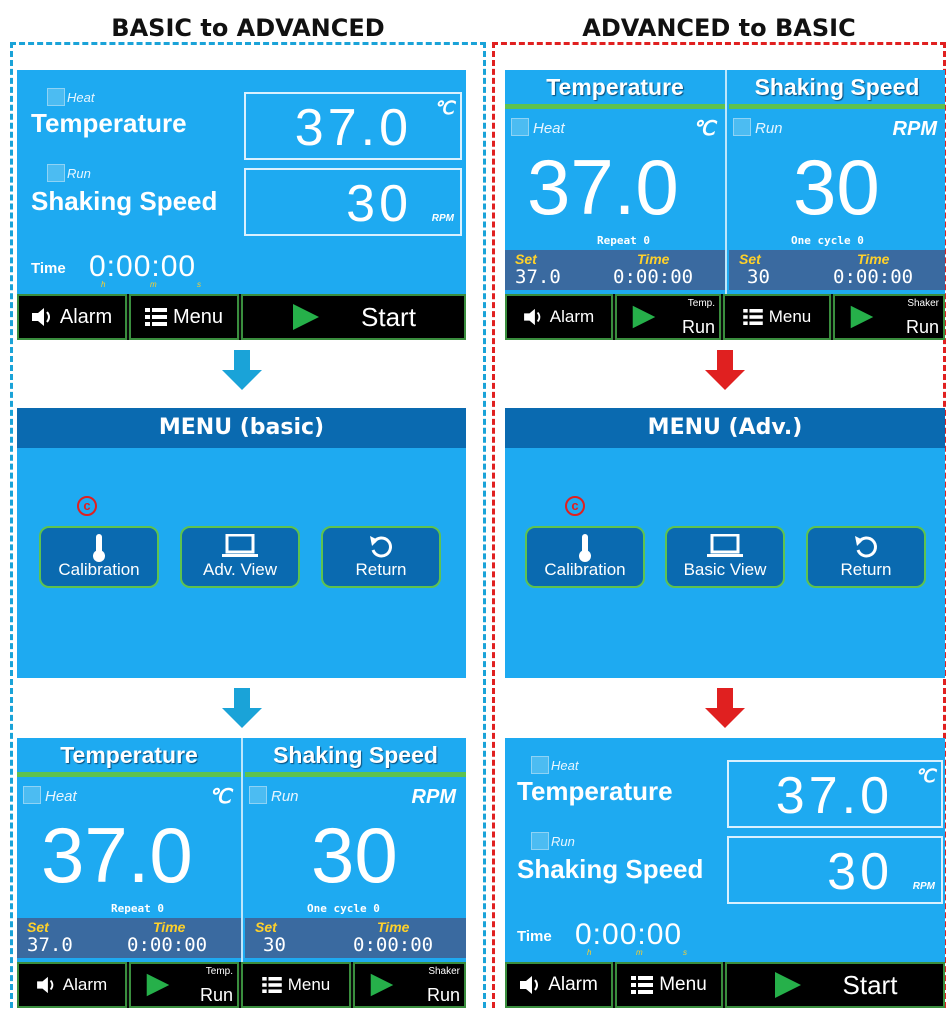 This screenshot has width=950, height=1012. What do you see at coordinates (595, 791) in the screenshot?
I see `temperature-label: Temperature` at bounding box center [595, 791].